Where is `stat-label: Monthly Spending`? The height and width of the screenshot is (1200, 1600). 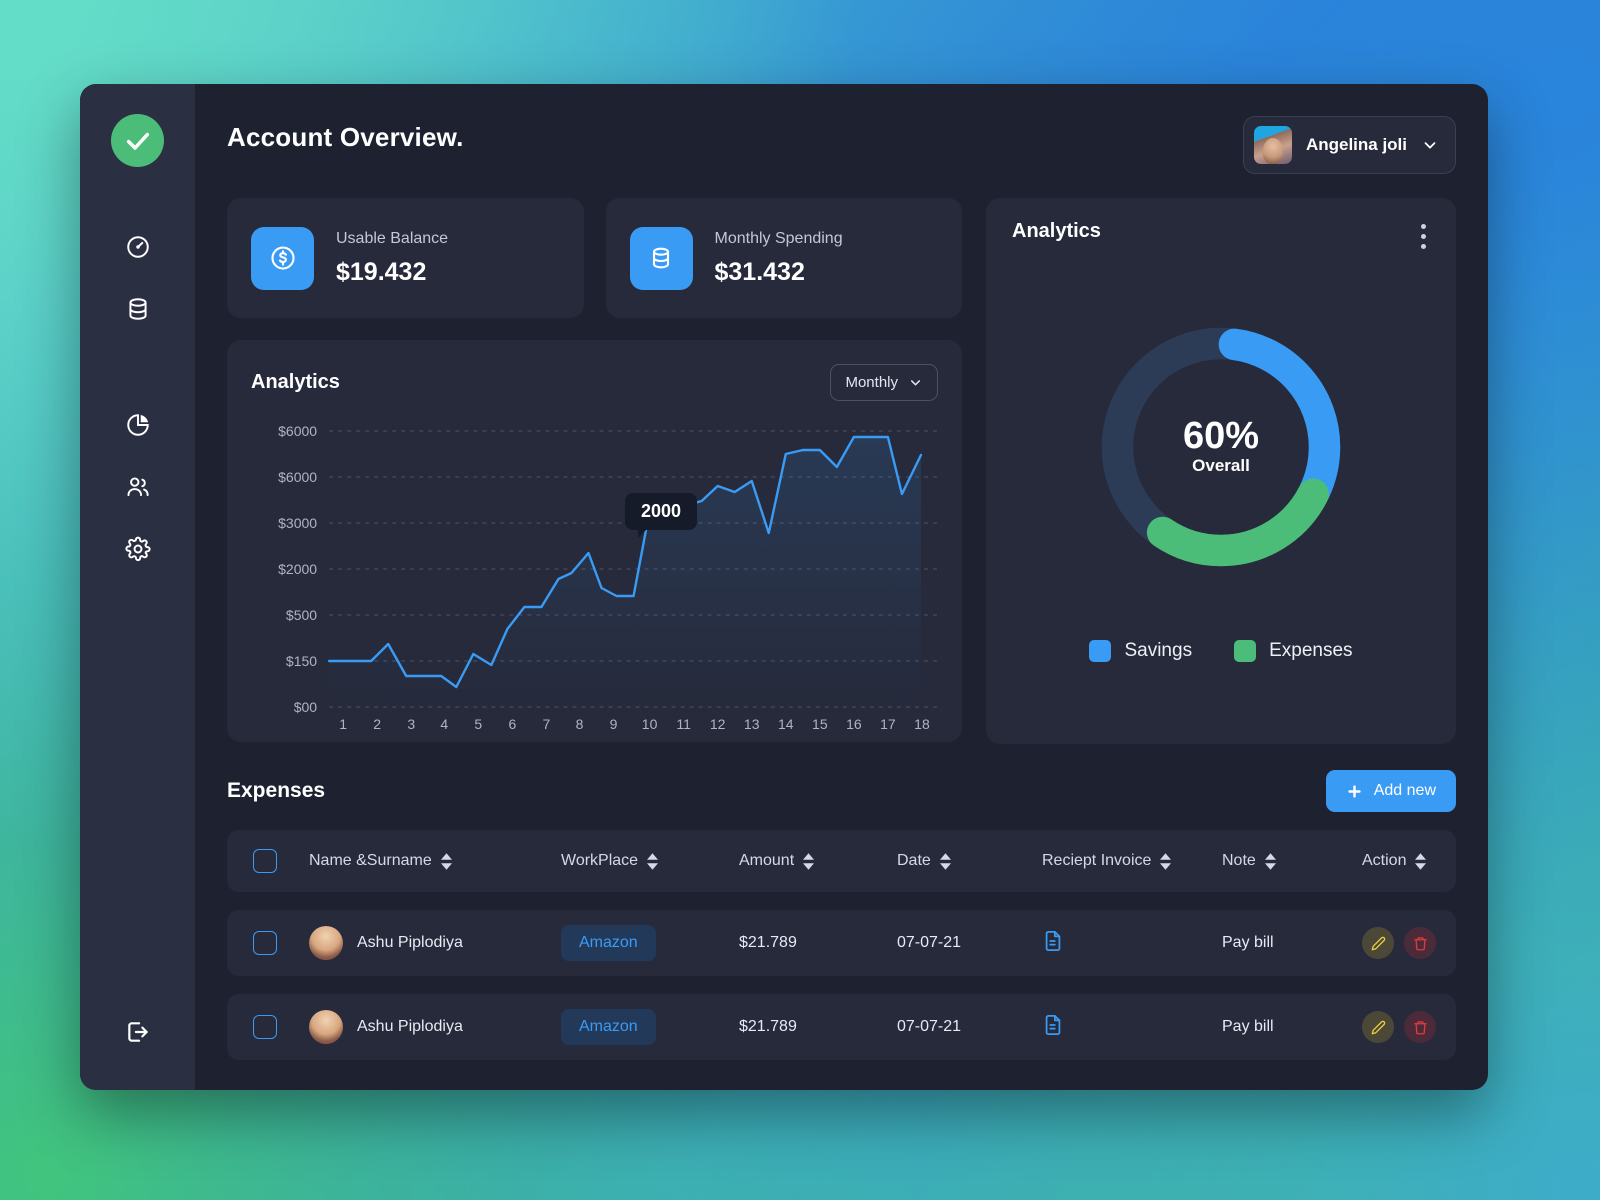 stat-label: Monthly Spending is located at coordinates (778, 238).